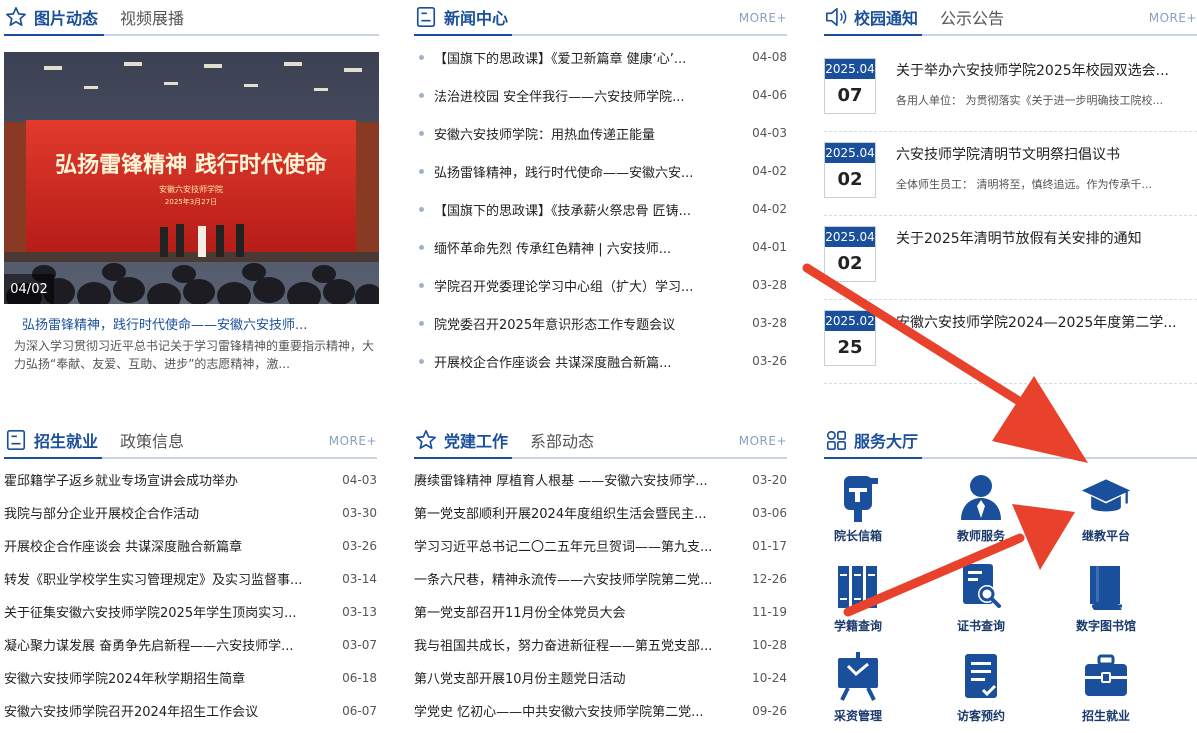  What do you see at coordinates (980, 626) in the screenshot?
I see `service-label: 证书查询` at bounding box center [980, 626].